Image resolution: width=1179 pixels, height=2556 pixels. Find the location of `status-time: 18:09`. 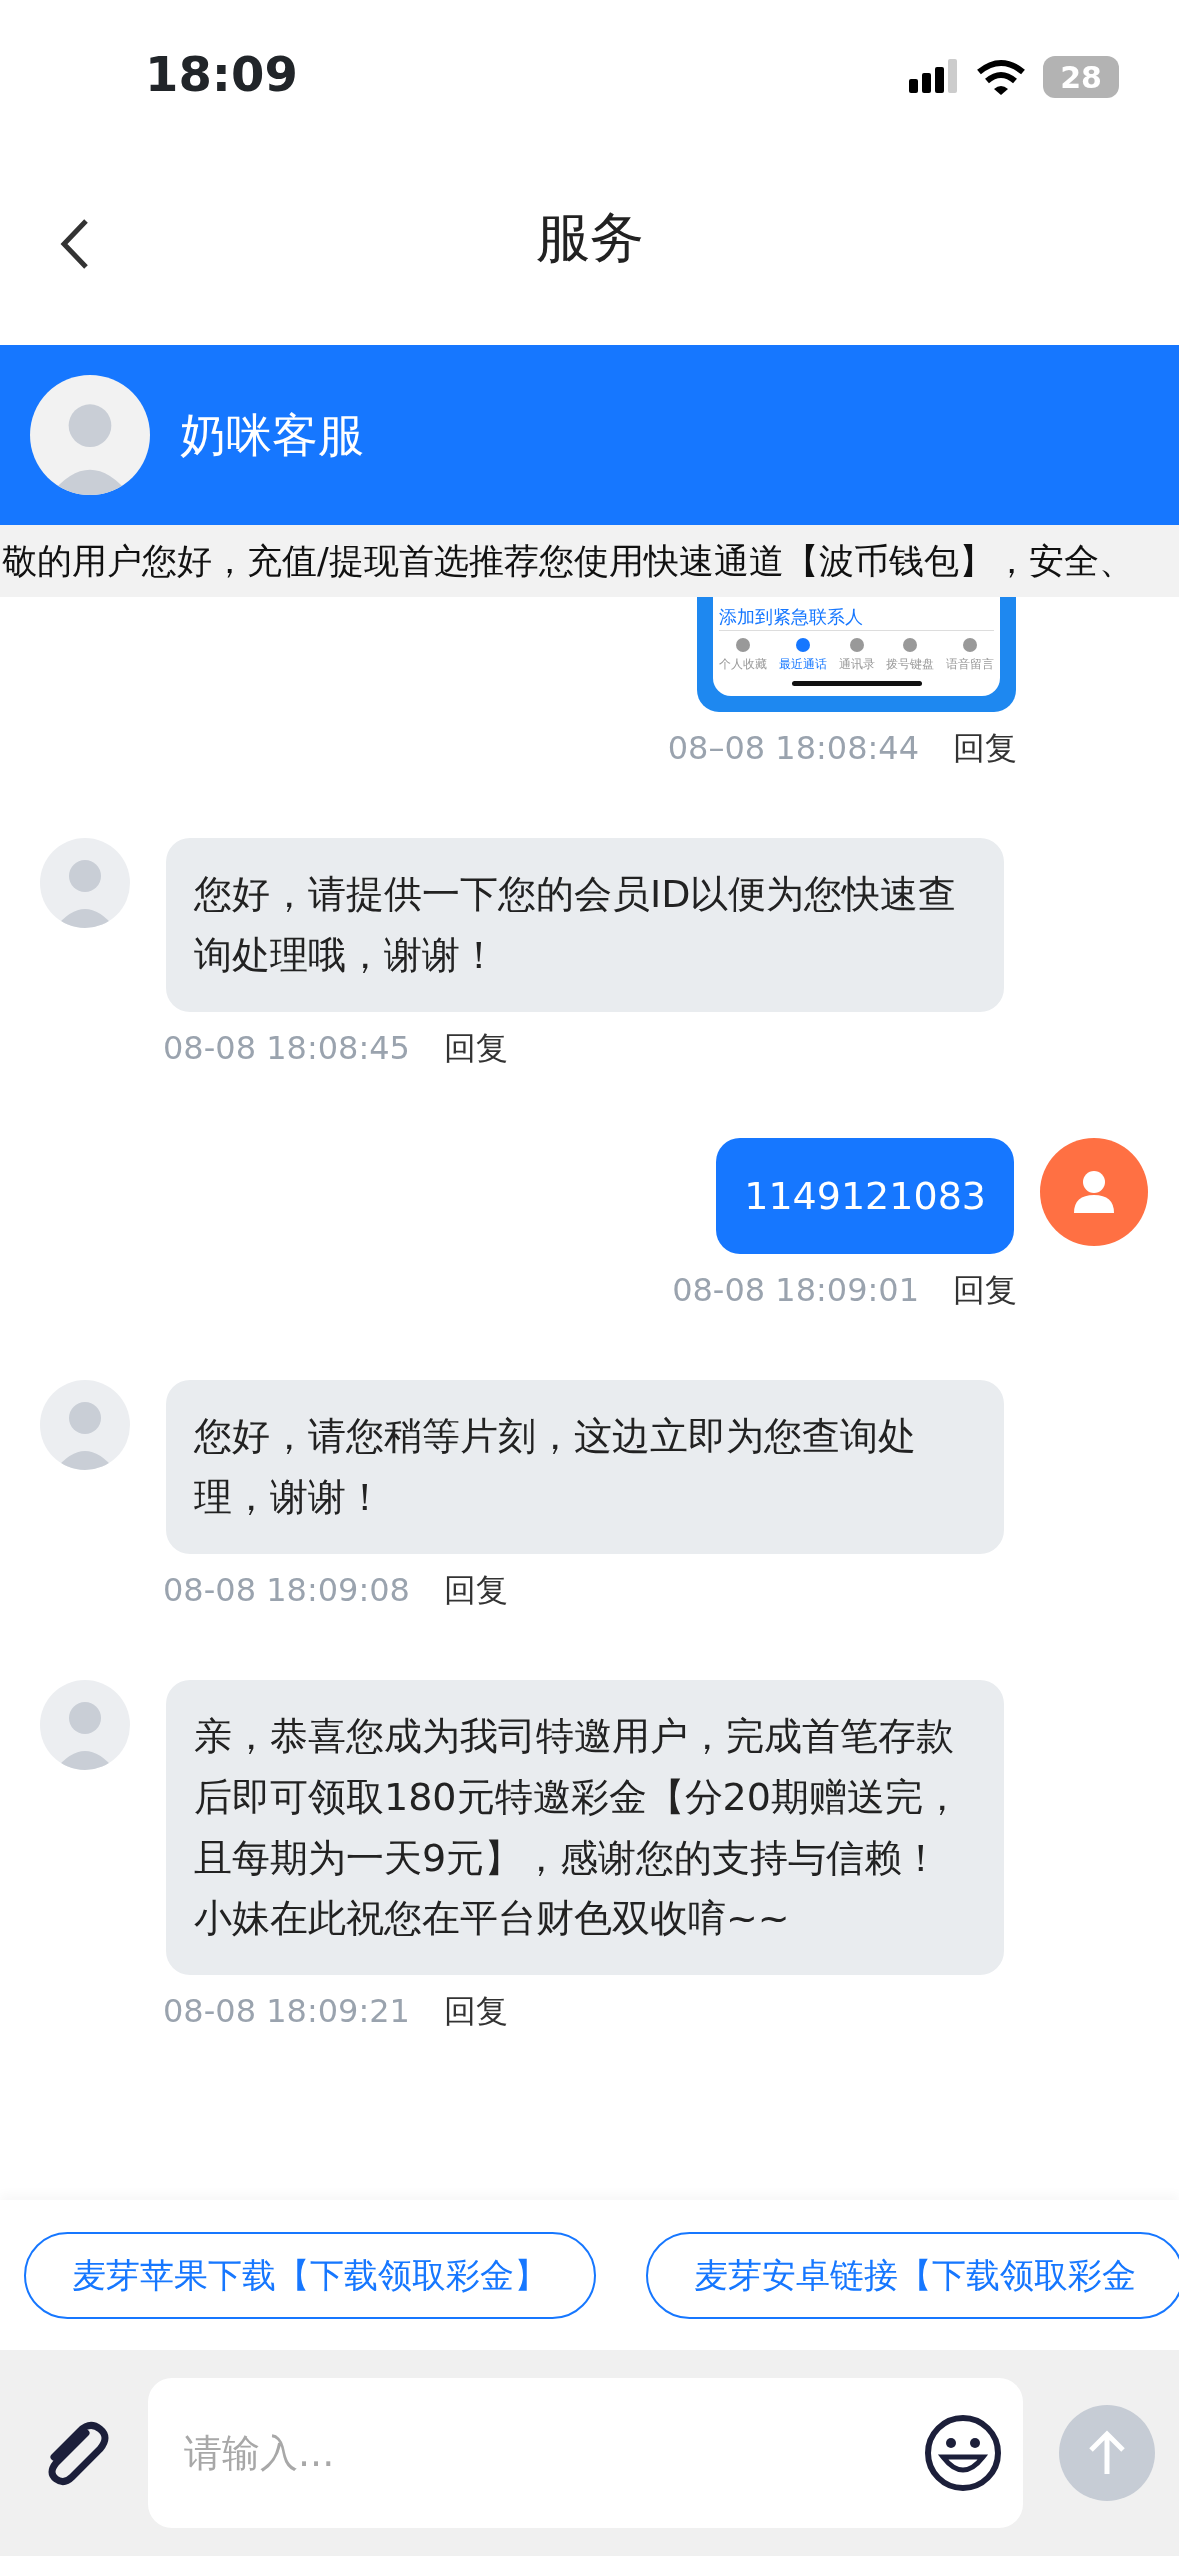

status-time: 18:09 is located at coordinates (221, 74).